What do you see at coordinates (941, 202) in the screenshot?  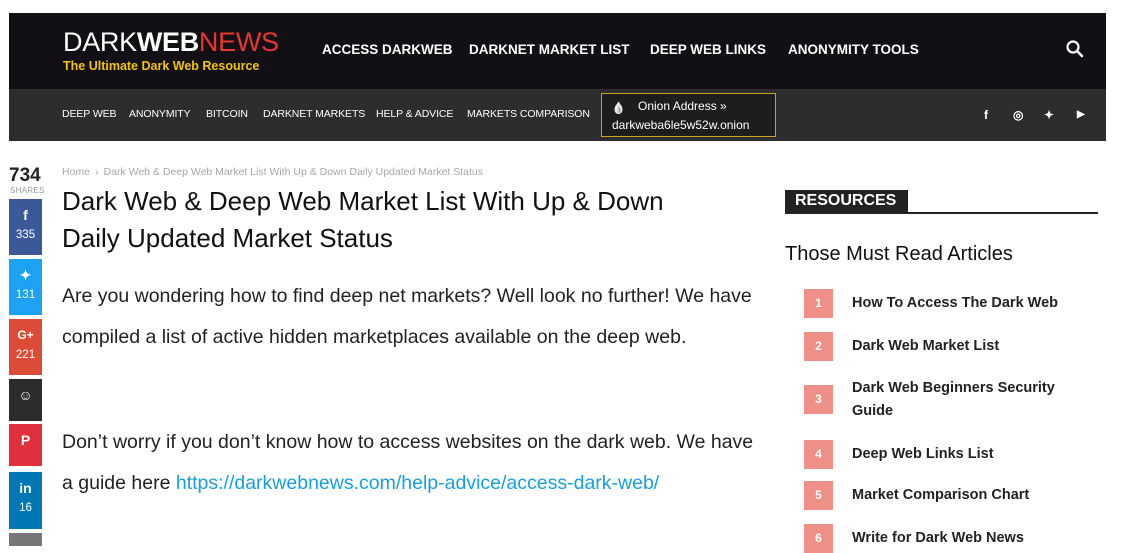 I see `resources-heading: RESOURCES` at bounding box center [941, 202].